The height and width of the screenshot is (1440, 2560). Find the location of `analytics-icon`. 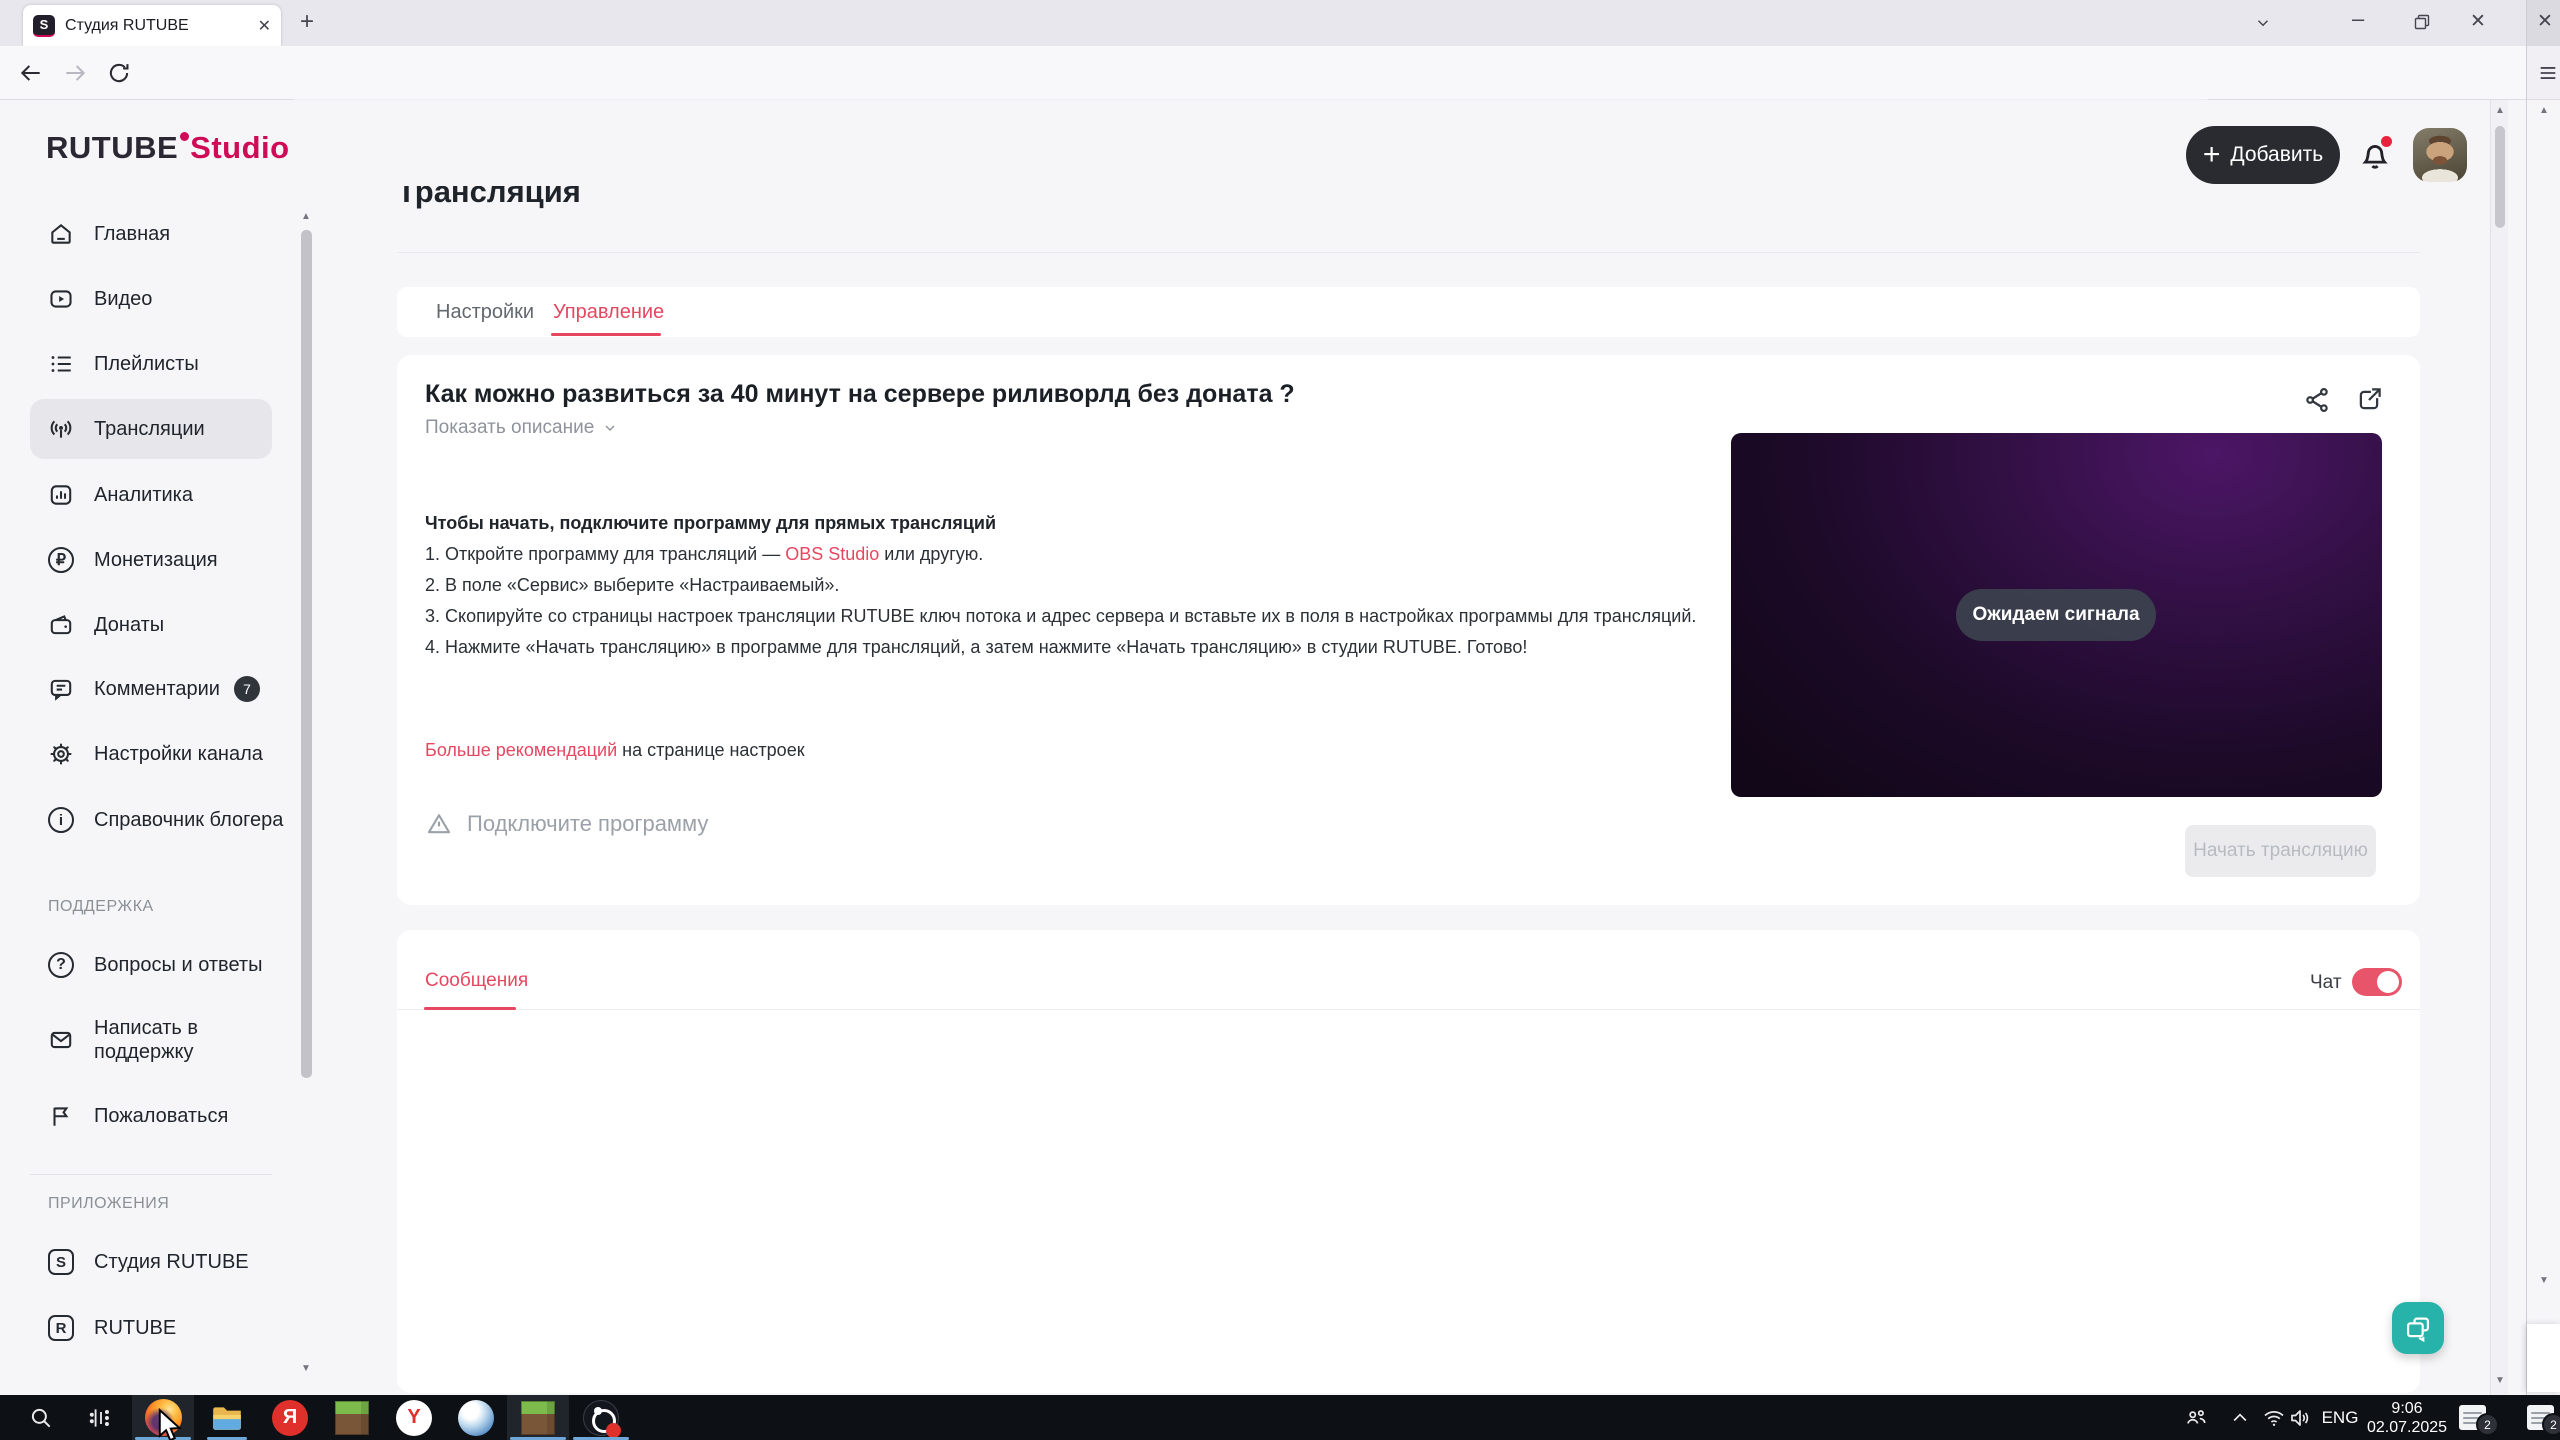

analytics-icon is located at coordinates (61, 495).